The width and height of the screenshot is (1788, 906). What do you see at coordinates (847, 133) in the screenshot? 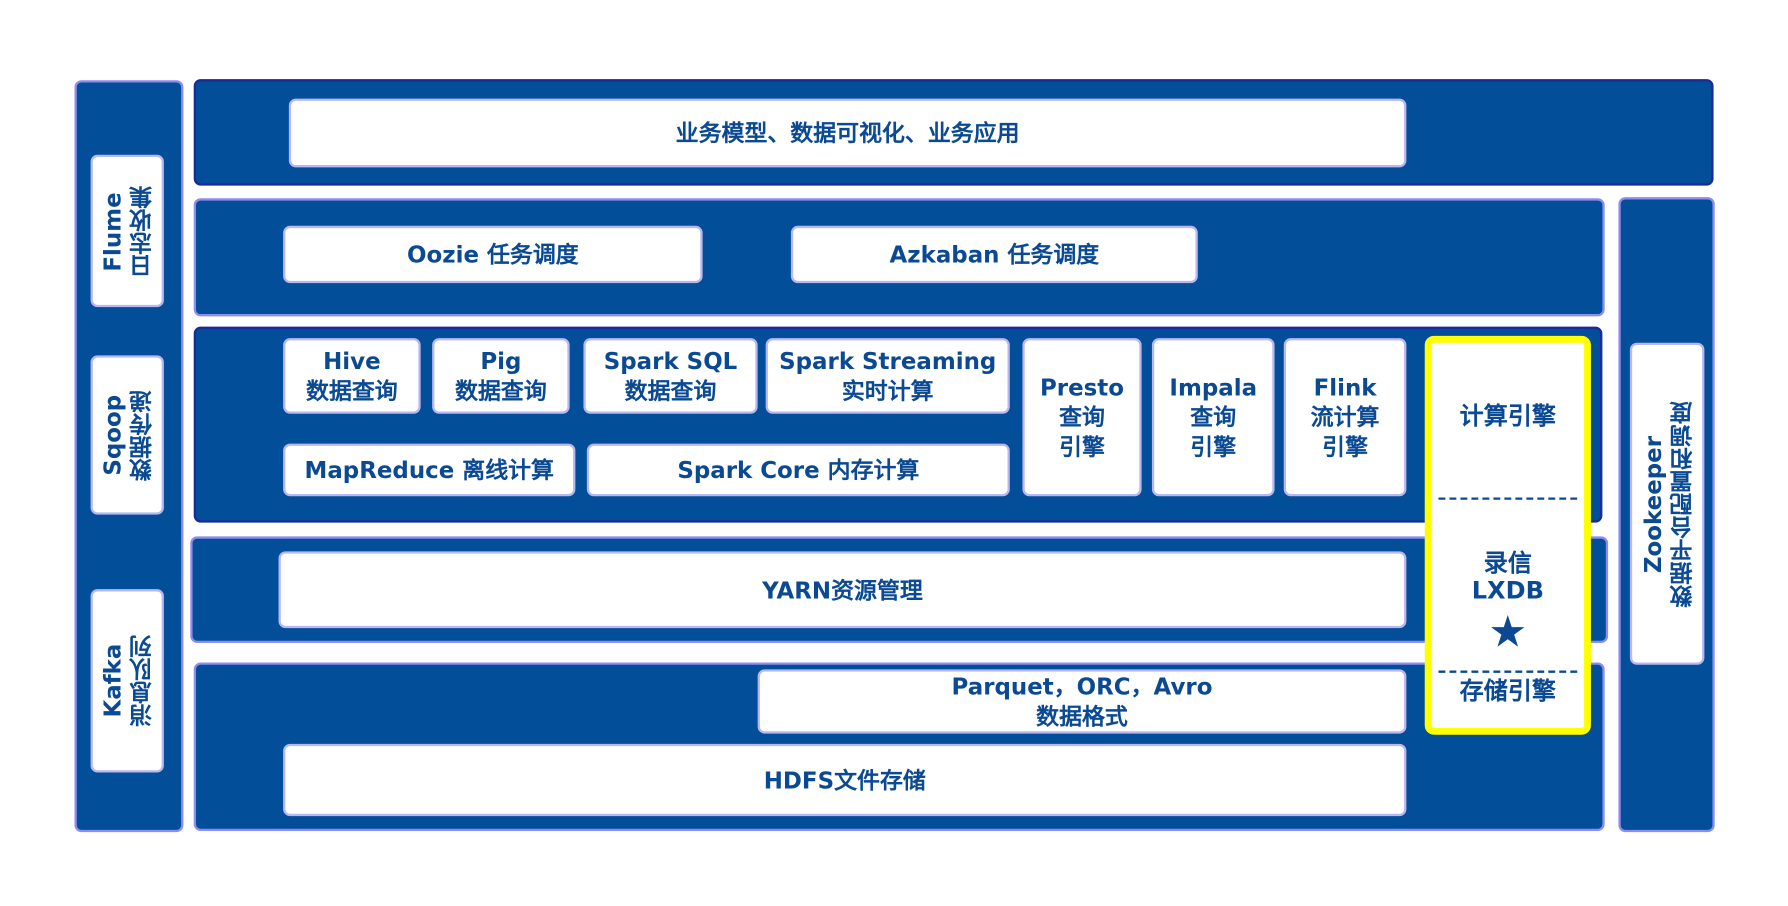
I see `app-layer-box: 业务模型、数据可视化、业务应用` at bounding box center [847, 133].